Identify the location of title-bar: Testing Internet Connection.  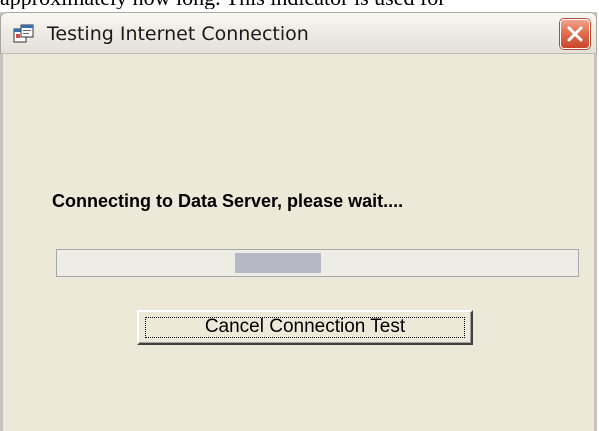
(298, 33).